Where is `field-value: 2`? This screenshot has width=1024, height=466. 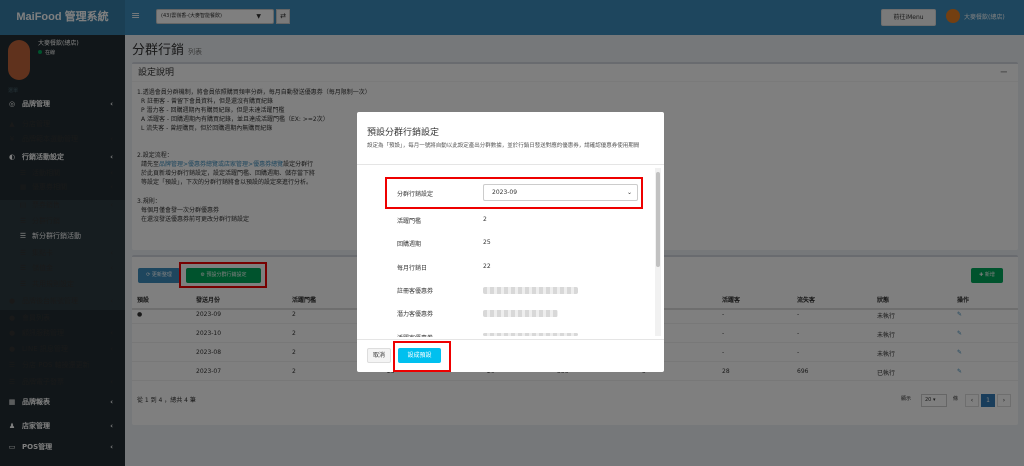
field-value: 2 is located at coordinates (485, 219).